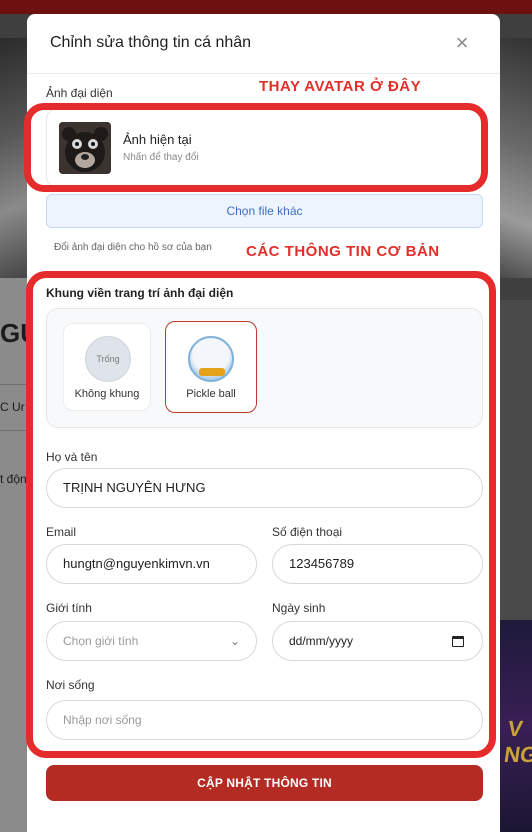 Image resolution: width=532 pixels, height=832 pixels. What do you see at coordinates (264, 783) in the screenshot?
I see `update-info-button: CẬP NHẬT THÔNG TIN` at bounding box center [264, 783].